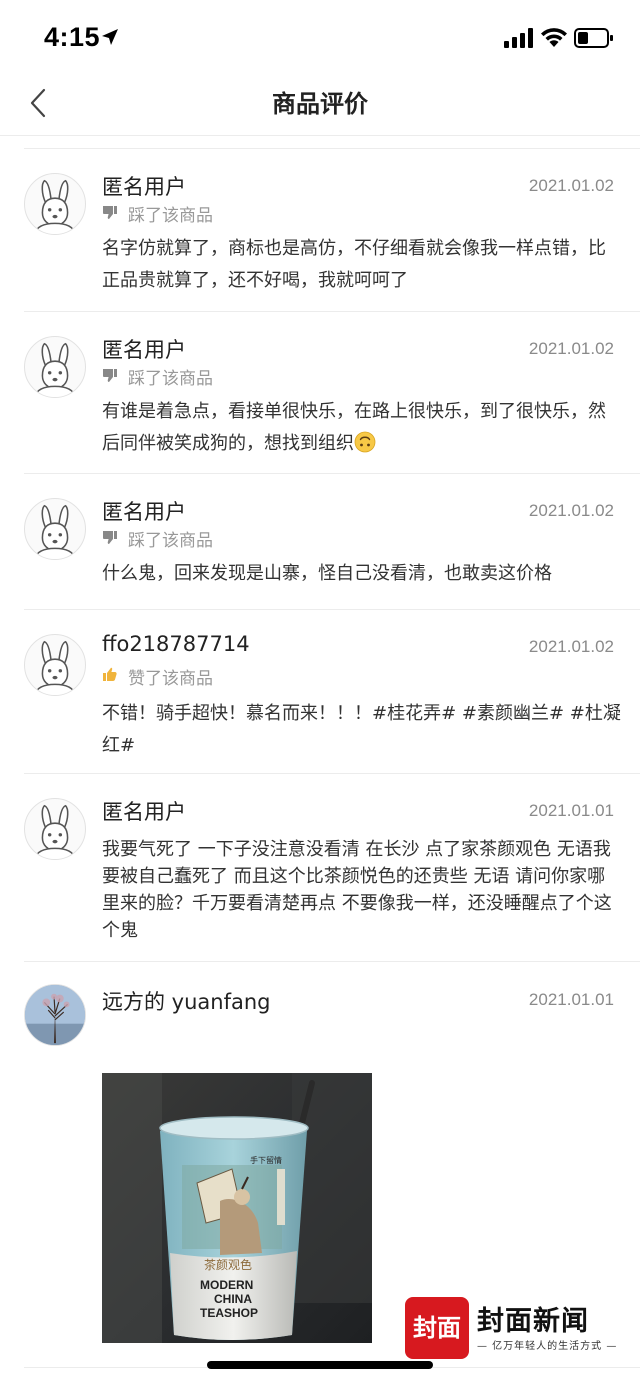  What do you see at coordinates (365, 442) in the screenshot?
I see `upside-down-face-icon` at bounding box center [365, 442].